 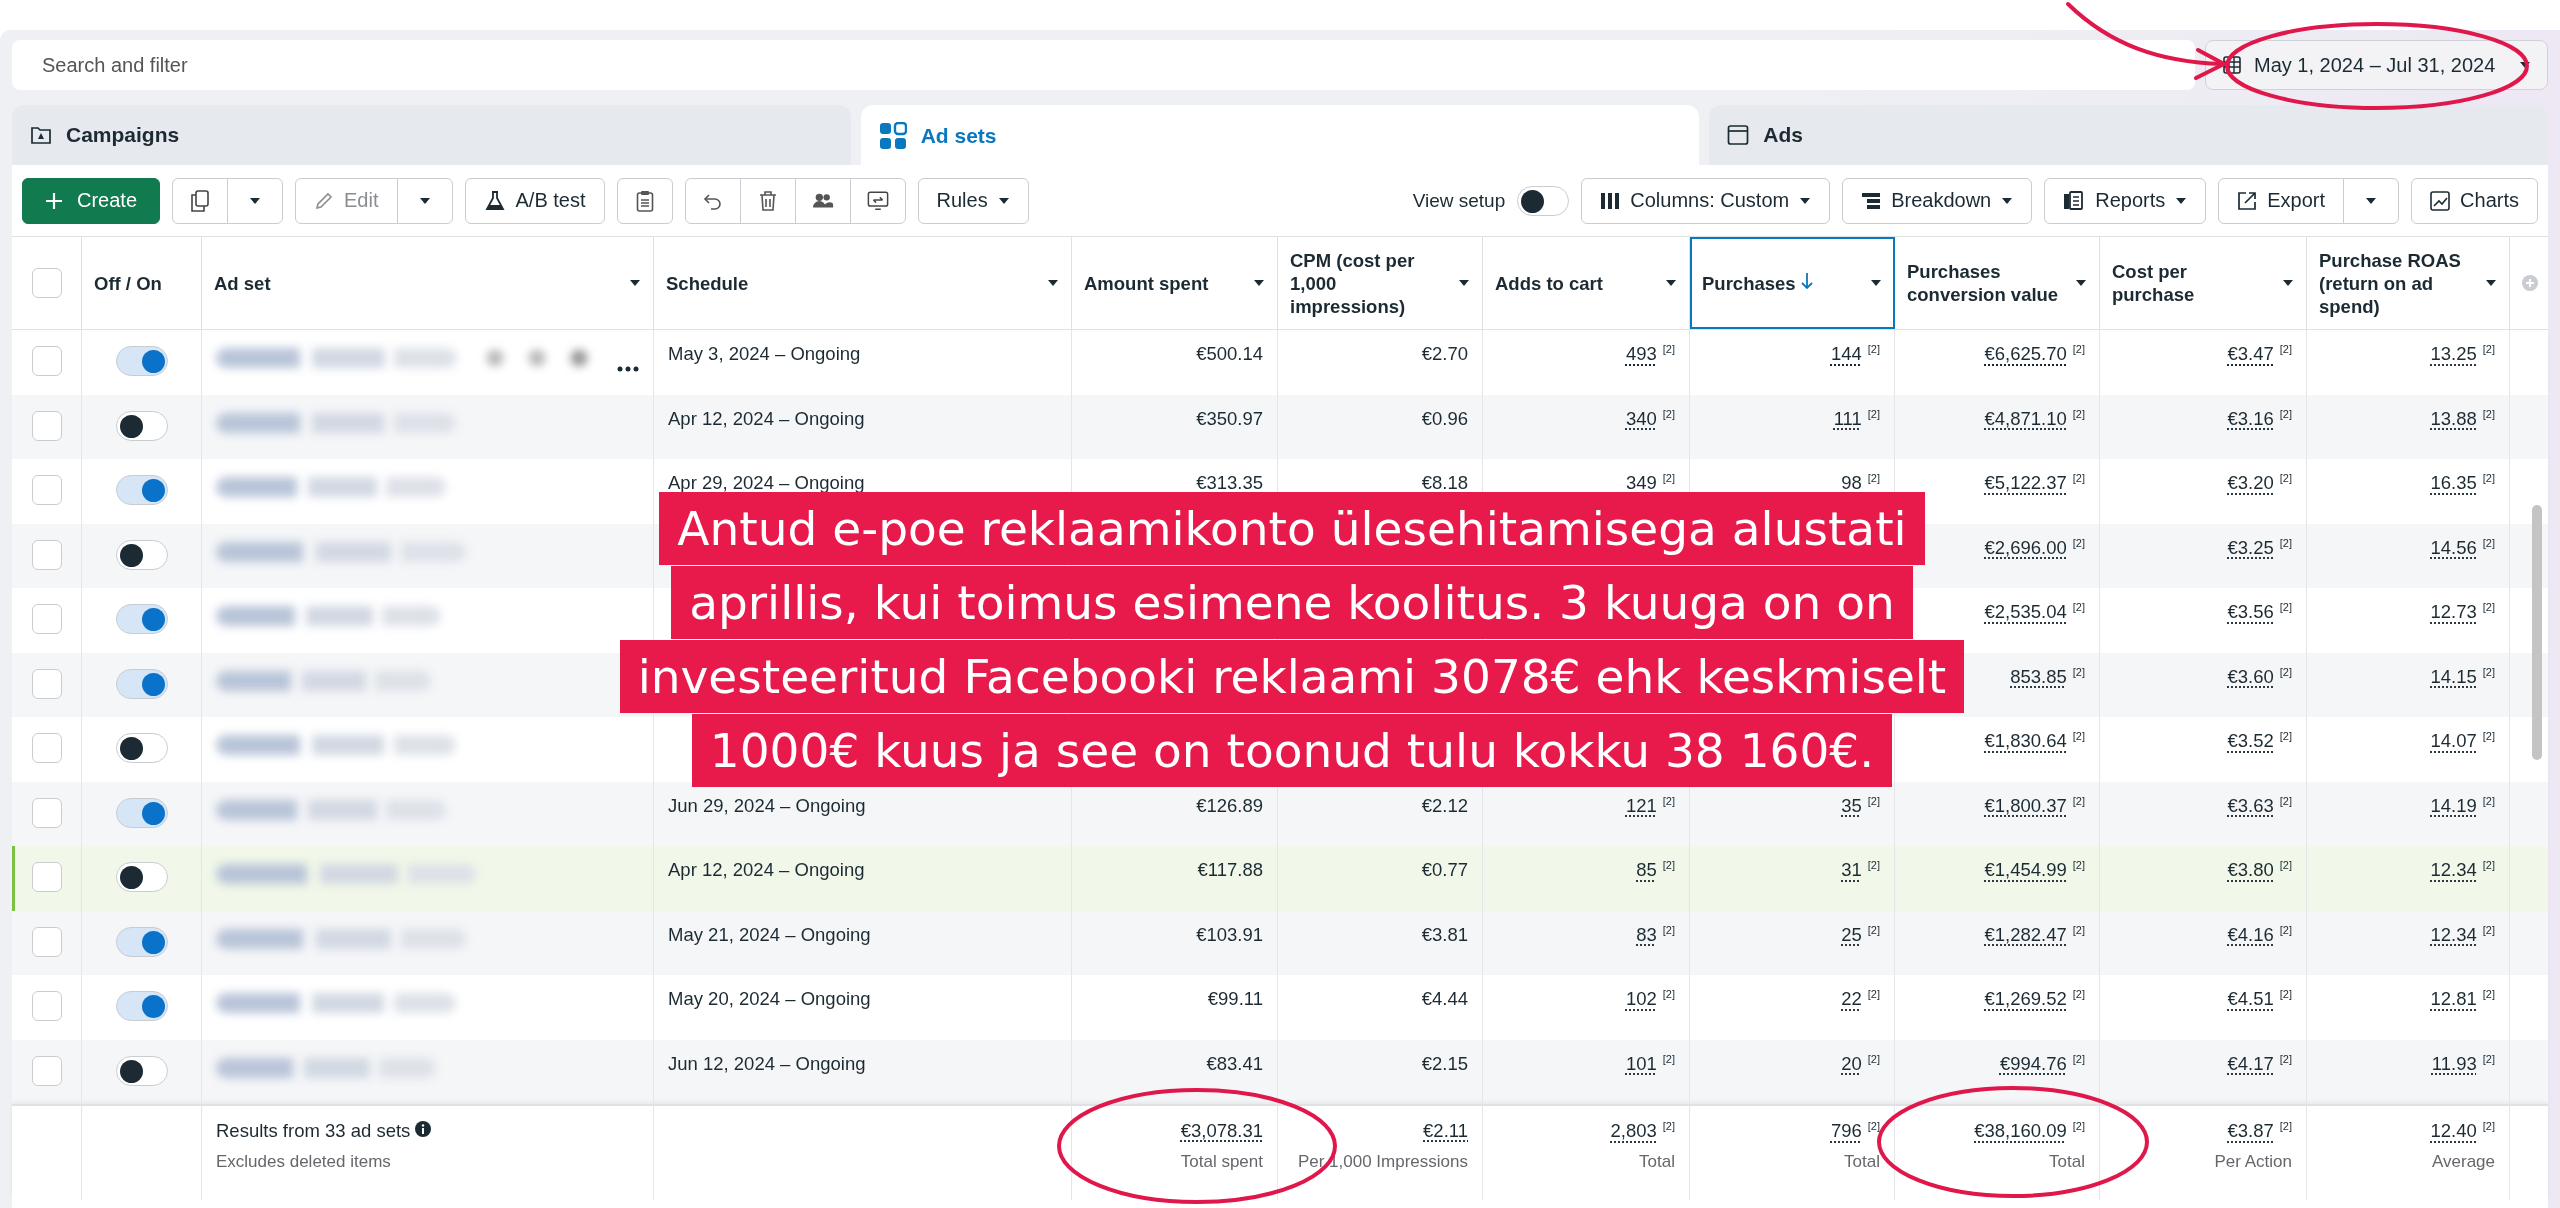 I want to click on clipboard-button, so click(x=644, y=200).